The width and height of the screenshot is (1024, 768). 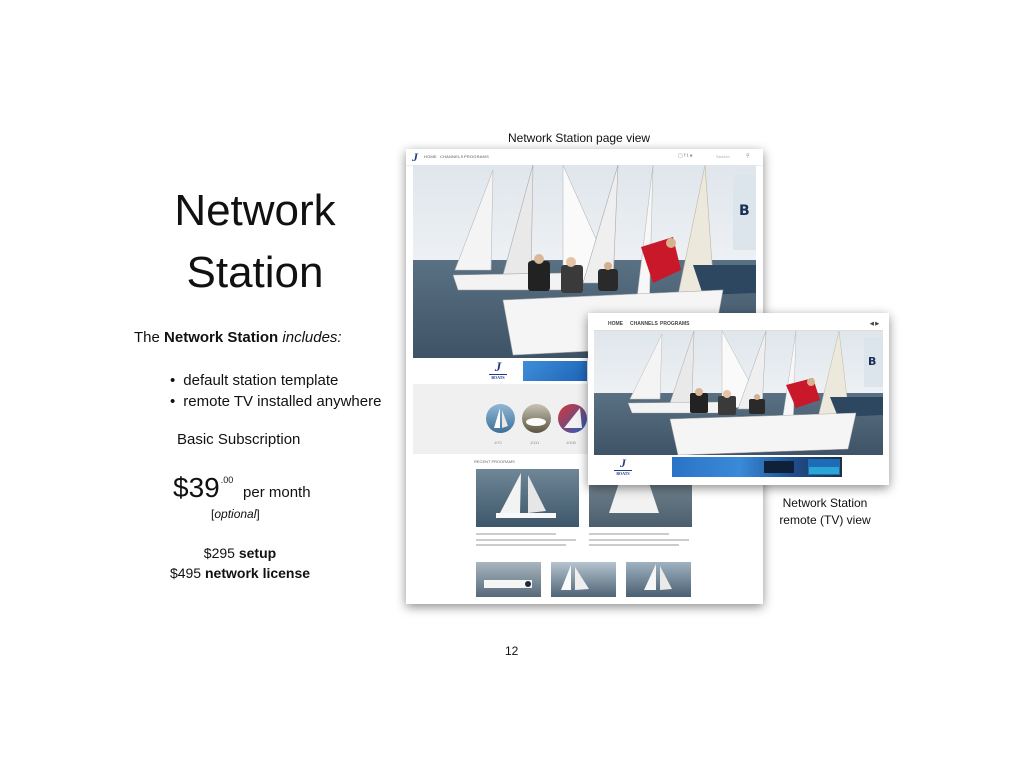 I want to click on jb-letter: J, so click(x=498, y=366).